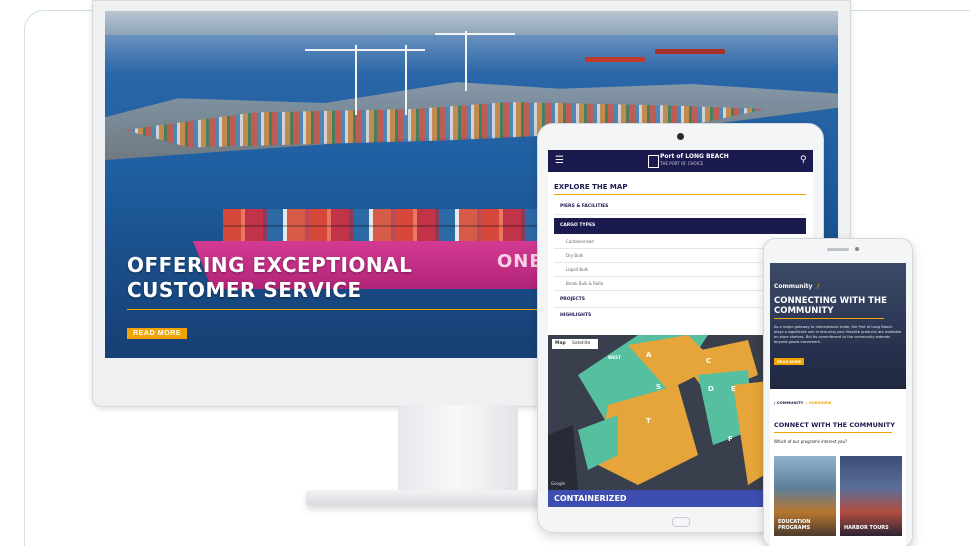 The width and height of the screenshot is (970, 546). What do you see at coordinates (471, 23) in the screenshot?
I see `far-shoreline` at bounding box center [471, 23].